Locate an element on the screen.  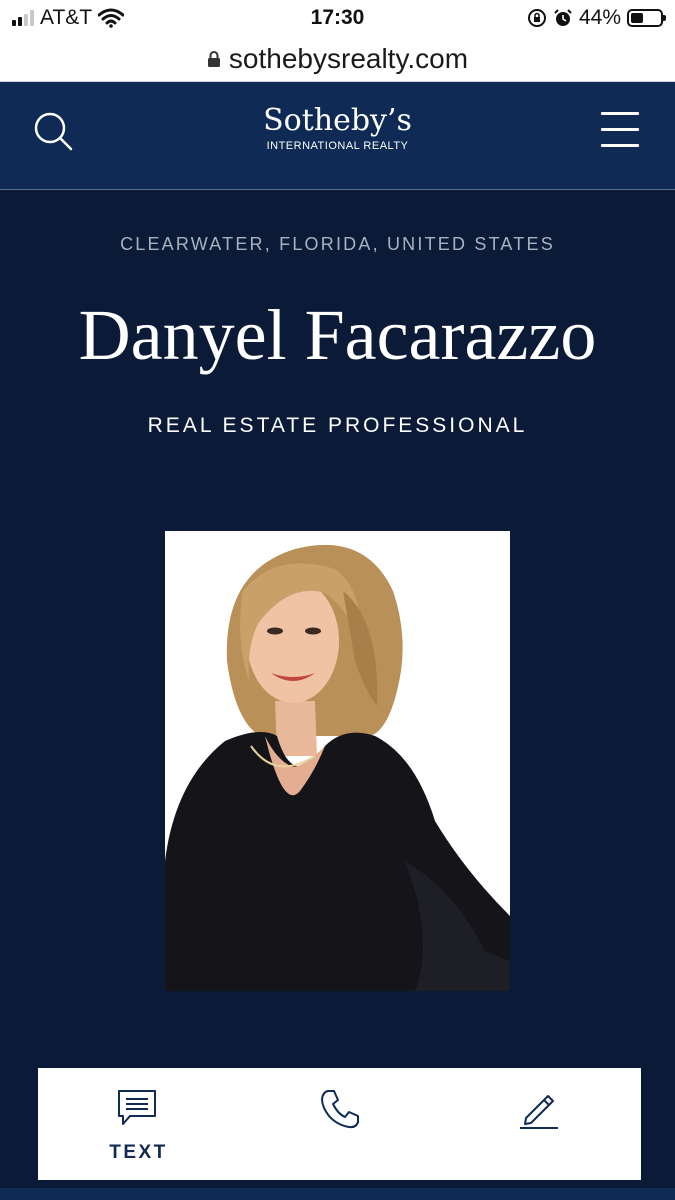
rotation-lock-icon is located at coordinates (536, 18).